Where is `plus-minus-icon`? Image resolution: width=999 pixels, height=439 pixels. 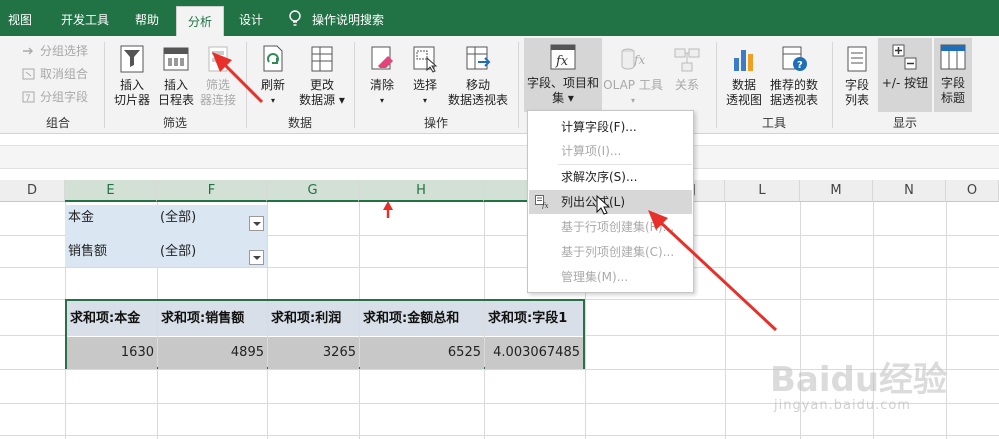
plus-minus-icon is located at coordinates (904, 57).